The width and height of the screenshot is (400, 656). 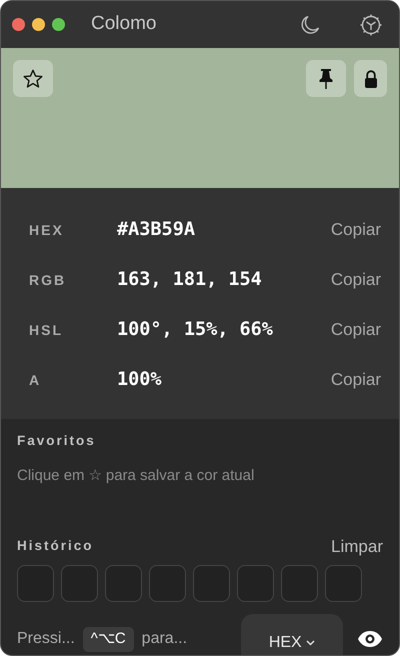 I want to click on value-label: HEX, so click(x=47, y=230).